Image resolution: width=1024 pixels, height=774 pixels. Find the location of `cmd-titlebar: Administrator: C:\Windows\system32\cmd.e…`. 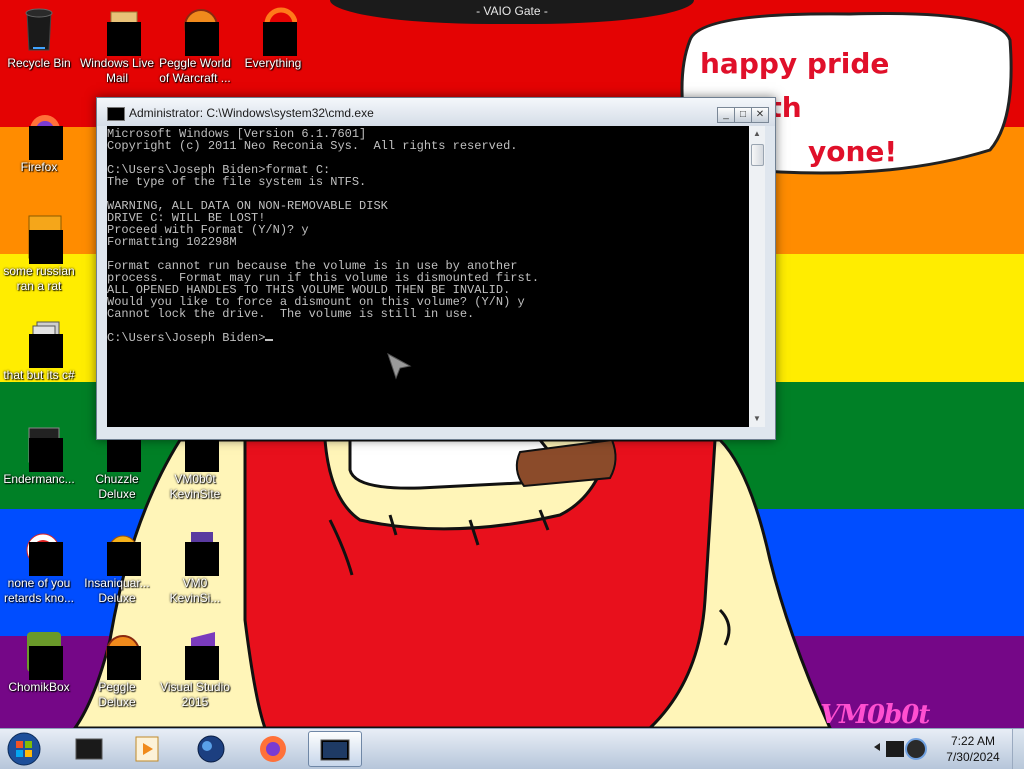

cmd-titlebar: Administrator: C:\Windows\system32\cmd.e… is located at coordinates (436, 112).